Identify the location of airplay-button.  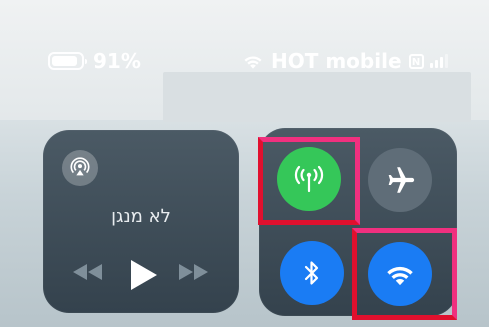
(80, 168).